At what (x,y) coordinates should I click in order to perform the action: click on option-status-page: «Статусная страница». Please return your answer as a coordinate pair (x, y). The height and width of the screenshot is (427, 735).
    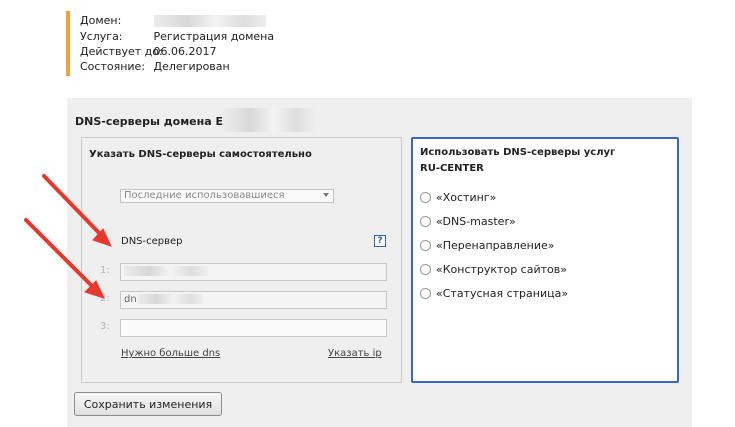
    Looking at the image, I should click on (494, 294).